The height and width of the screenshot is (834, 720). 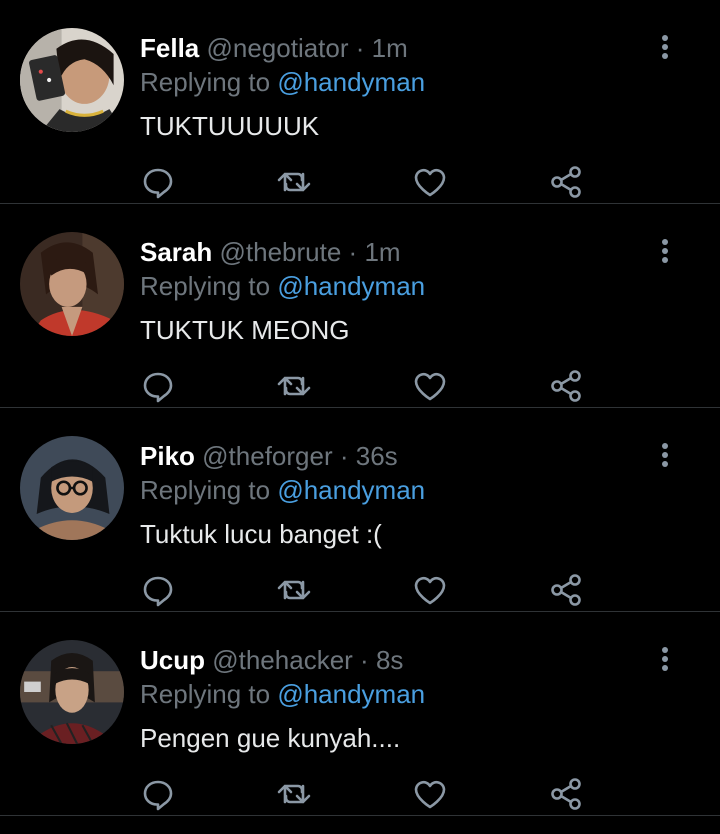 I want to click on tweet-header: Sarah @thebrute · 1m, so click(x=270, y=252).